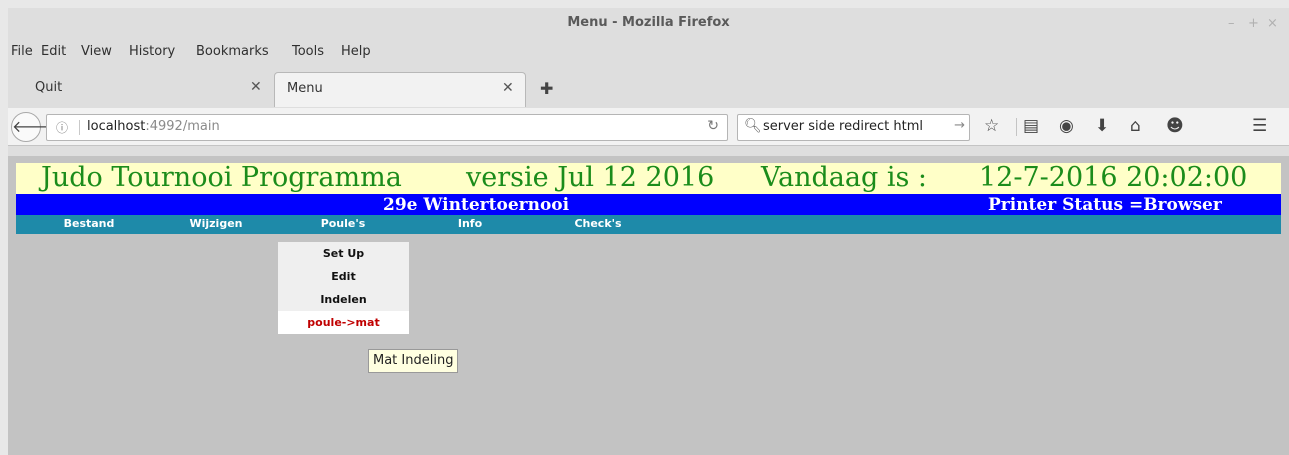  I want to click on search-input: server side redirect html, so click(843, 126).